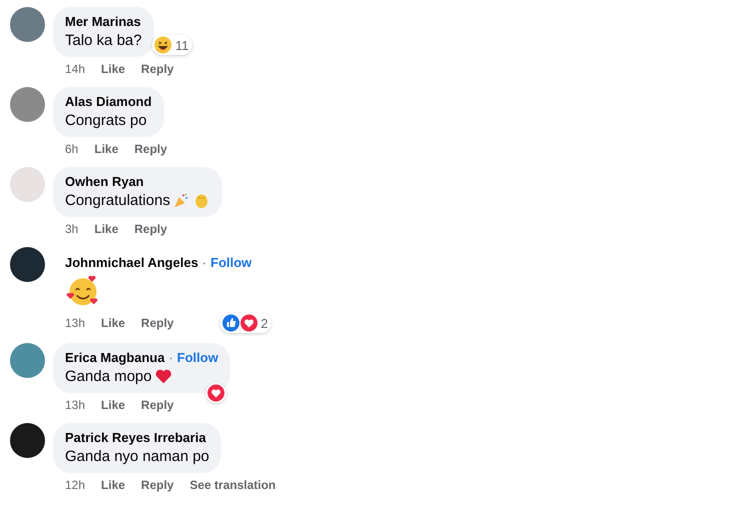 The height and width of the screenshot is (512, 750). Describe the element at coordinates (163, 45) in the screenshot. I see `laughing-face-icon` at that location.